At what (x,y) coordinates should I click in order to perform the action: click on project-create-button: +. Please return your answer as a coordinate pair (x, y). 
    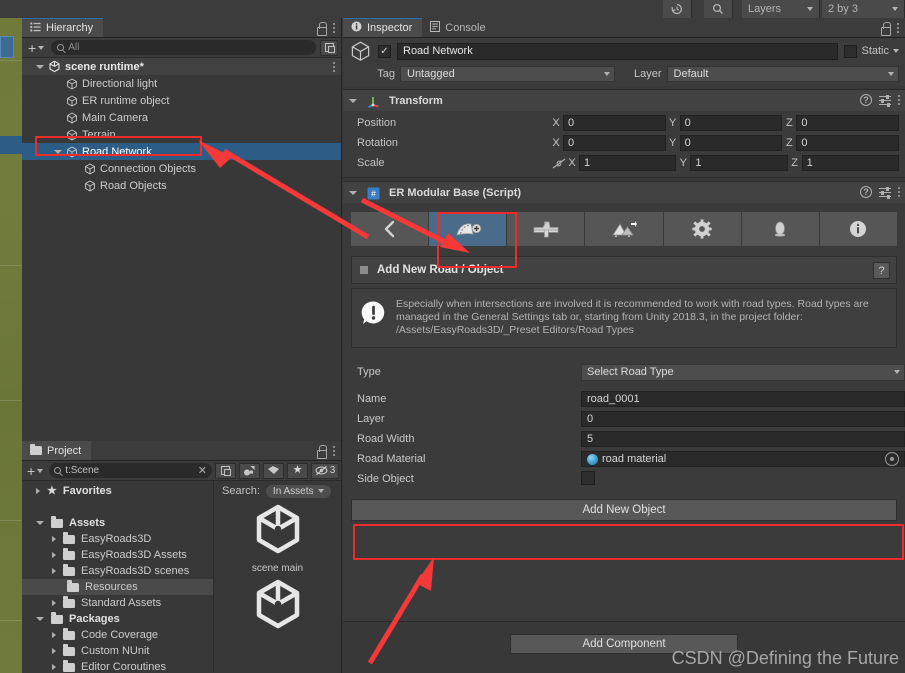
    Looking at the image, I should click on (35, 471).